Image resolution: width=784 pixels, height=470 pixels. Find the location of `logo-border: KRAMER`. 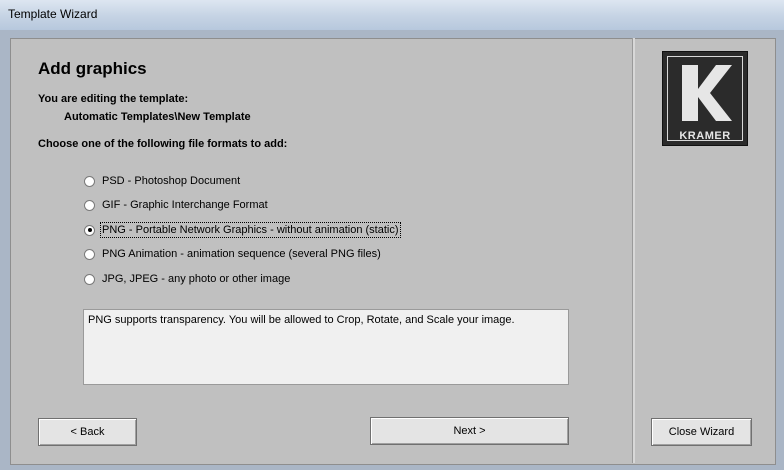

logo-border: KRAMER is located at coordinates (705, 99).